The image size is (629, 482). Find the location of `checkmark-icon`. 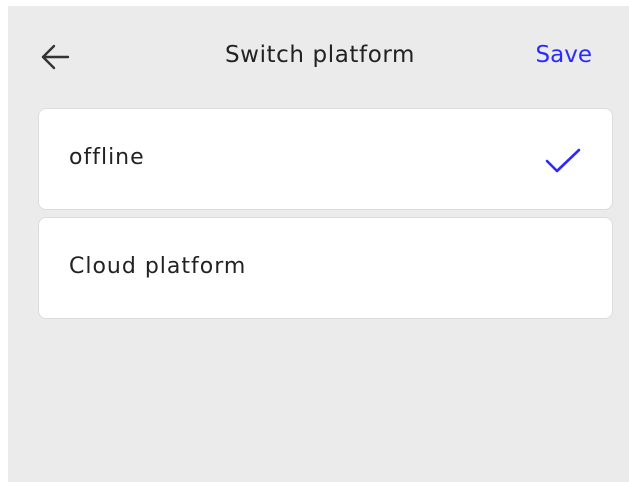

checkmark-icon is located at coordinates (563, 160).